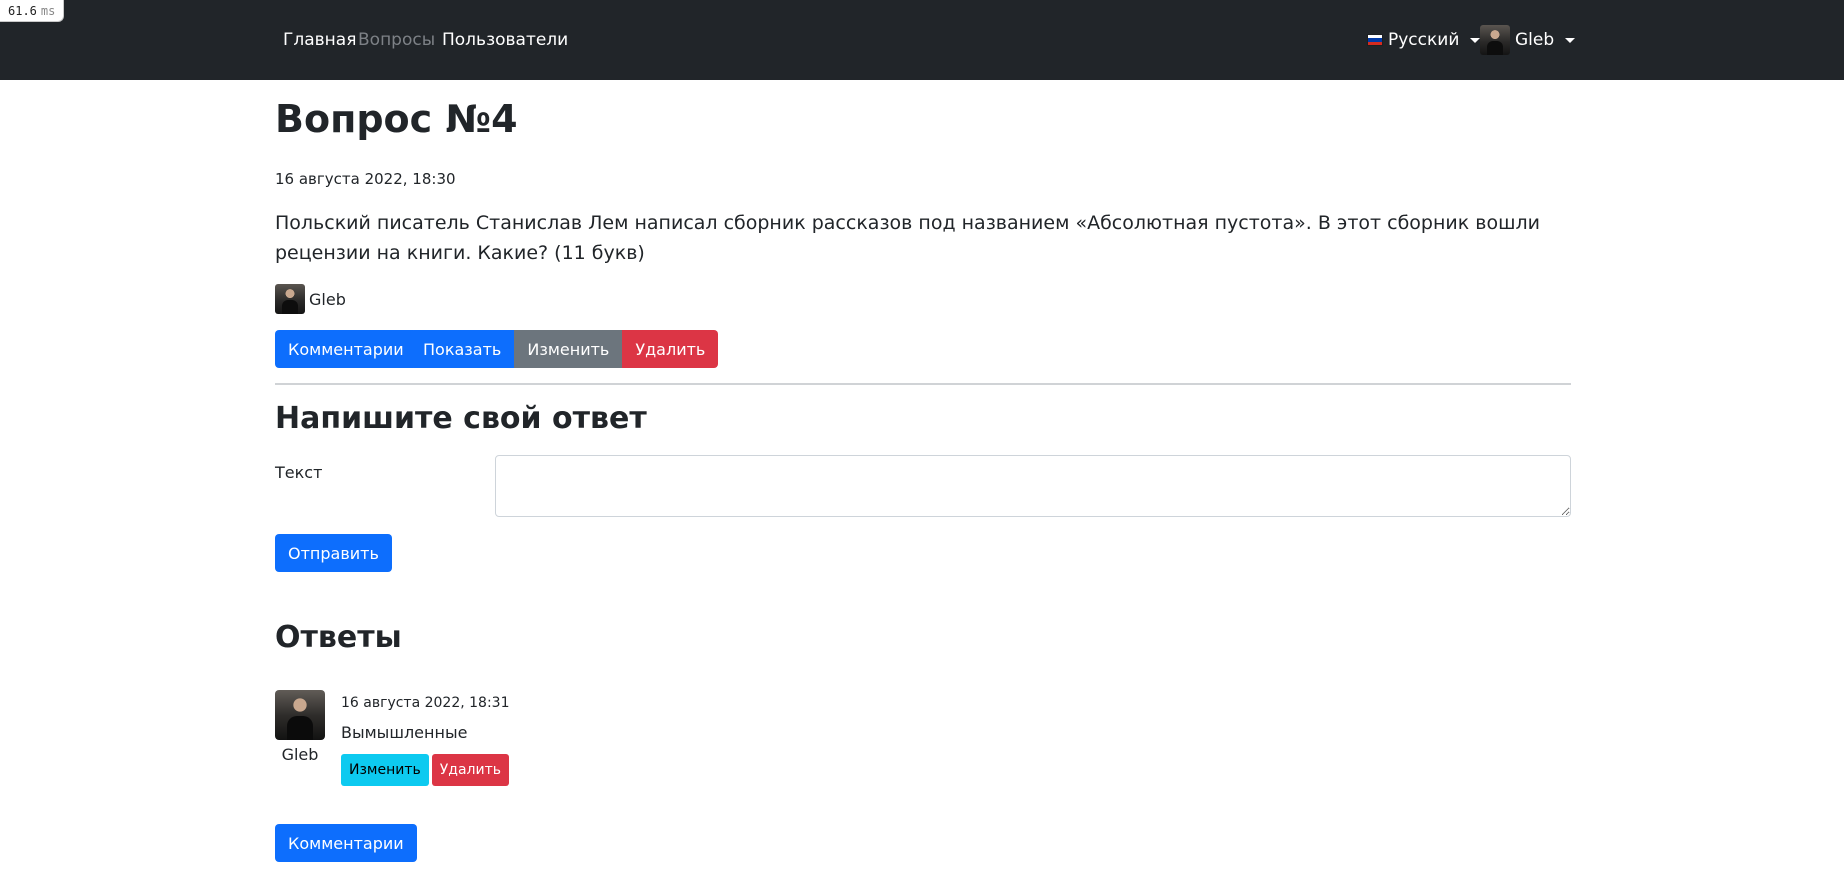 The width and height of the screenshot is (1844, 876). I want to click on user-dropdown: Gleb, so click(1528, 40).